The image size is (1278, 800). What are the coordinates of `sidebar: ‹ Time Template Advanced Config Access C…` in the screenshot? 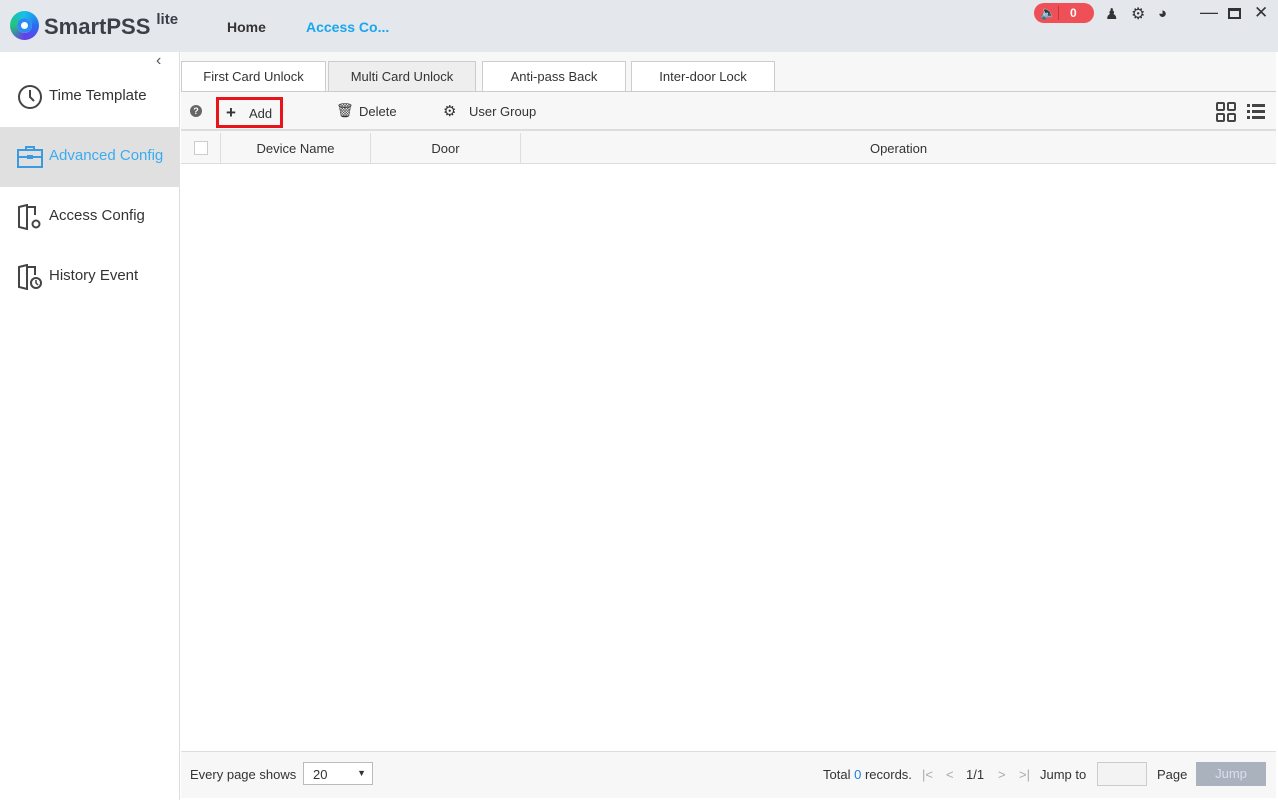 It's located at (90, 426).